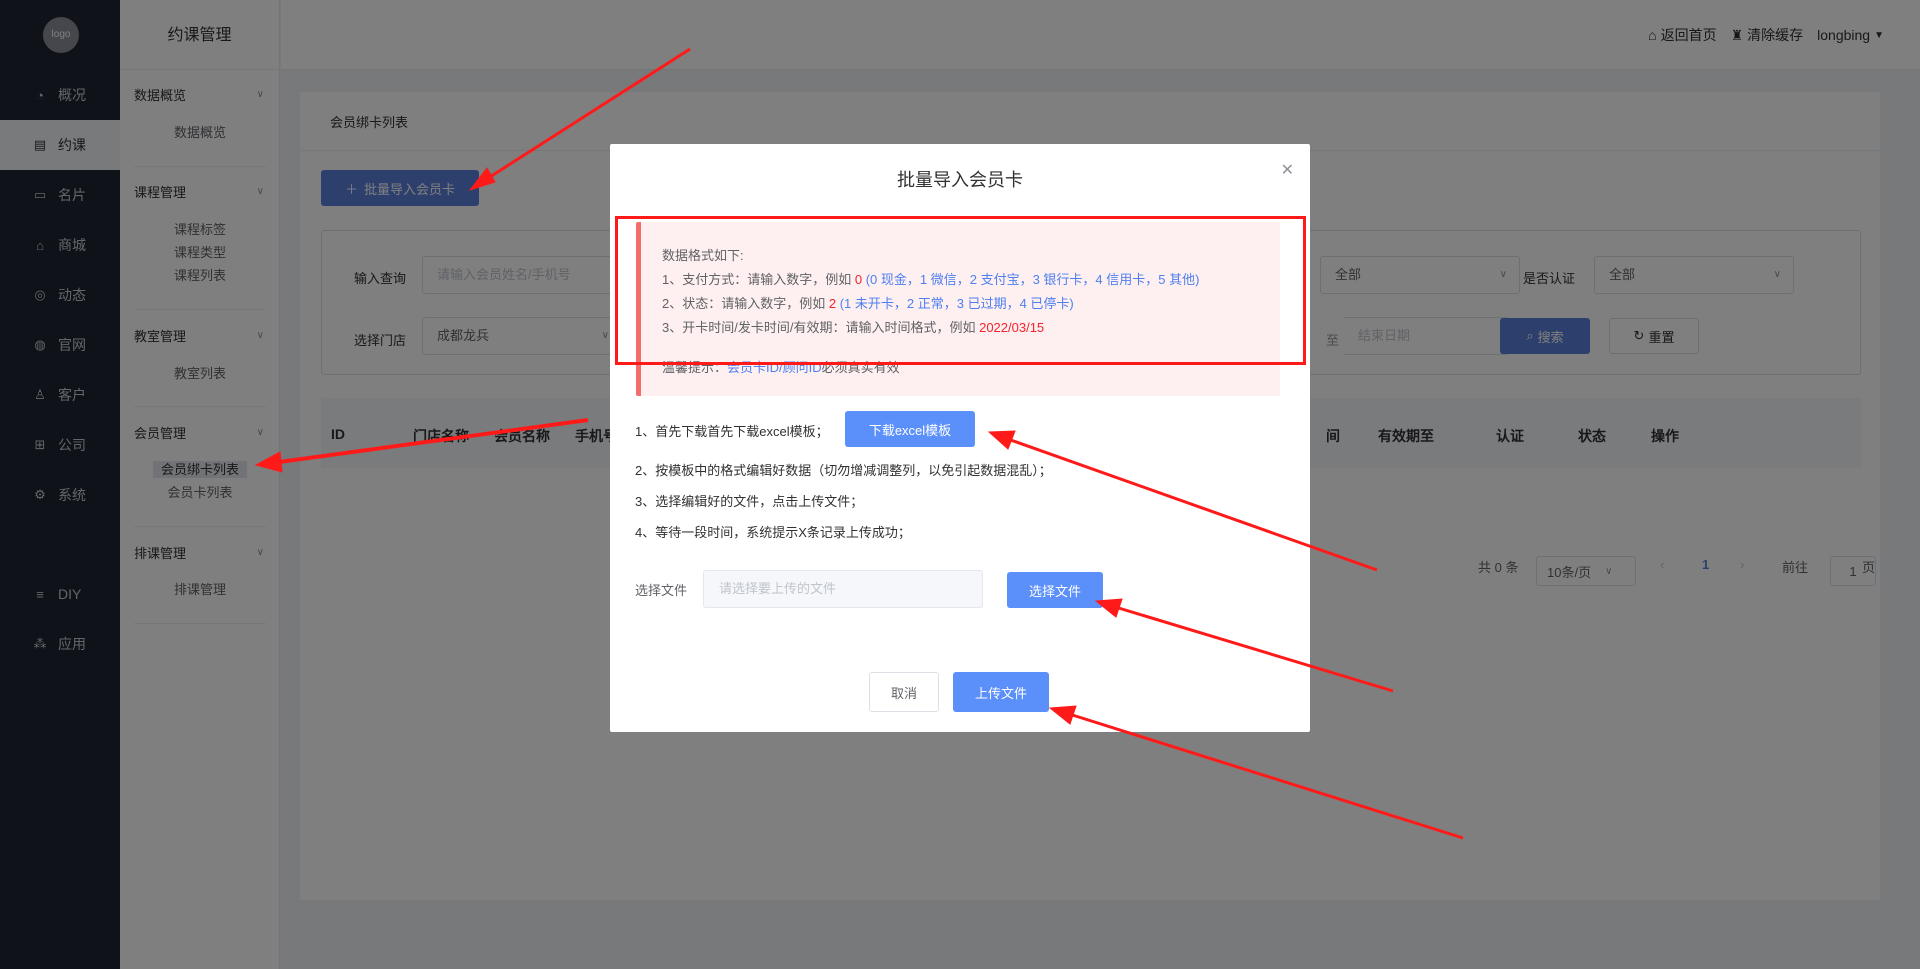  I want to click on cancel-button: 取消, so click(904, 692).